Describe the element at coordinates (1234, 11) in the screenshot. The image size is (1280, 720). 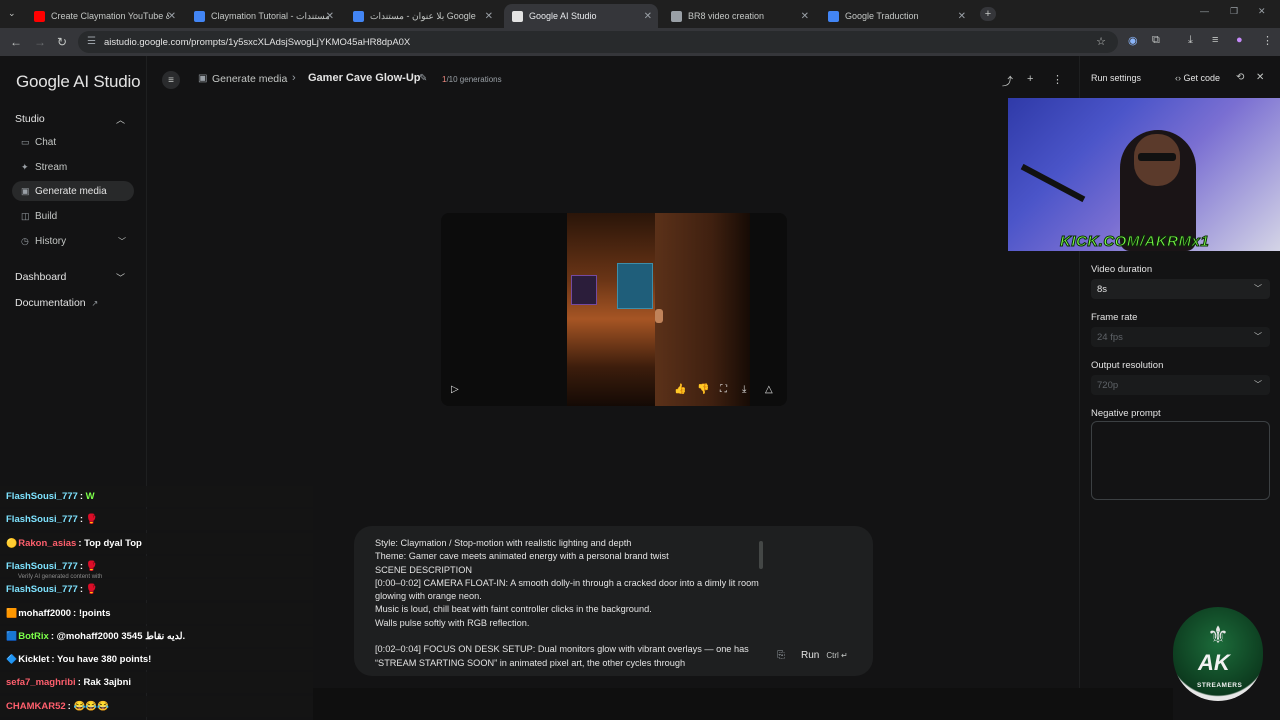
I see `maximize-icon: ❐` at that location.